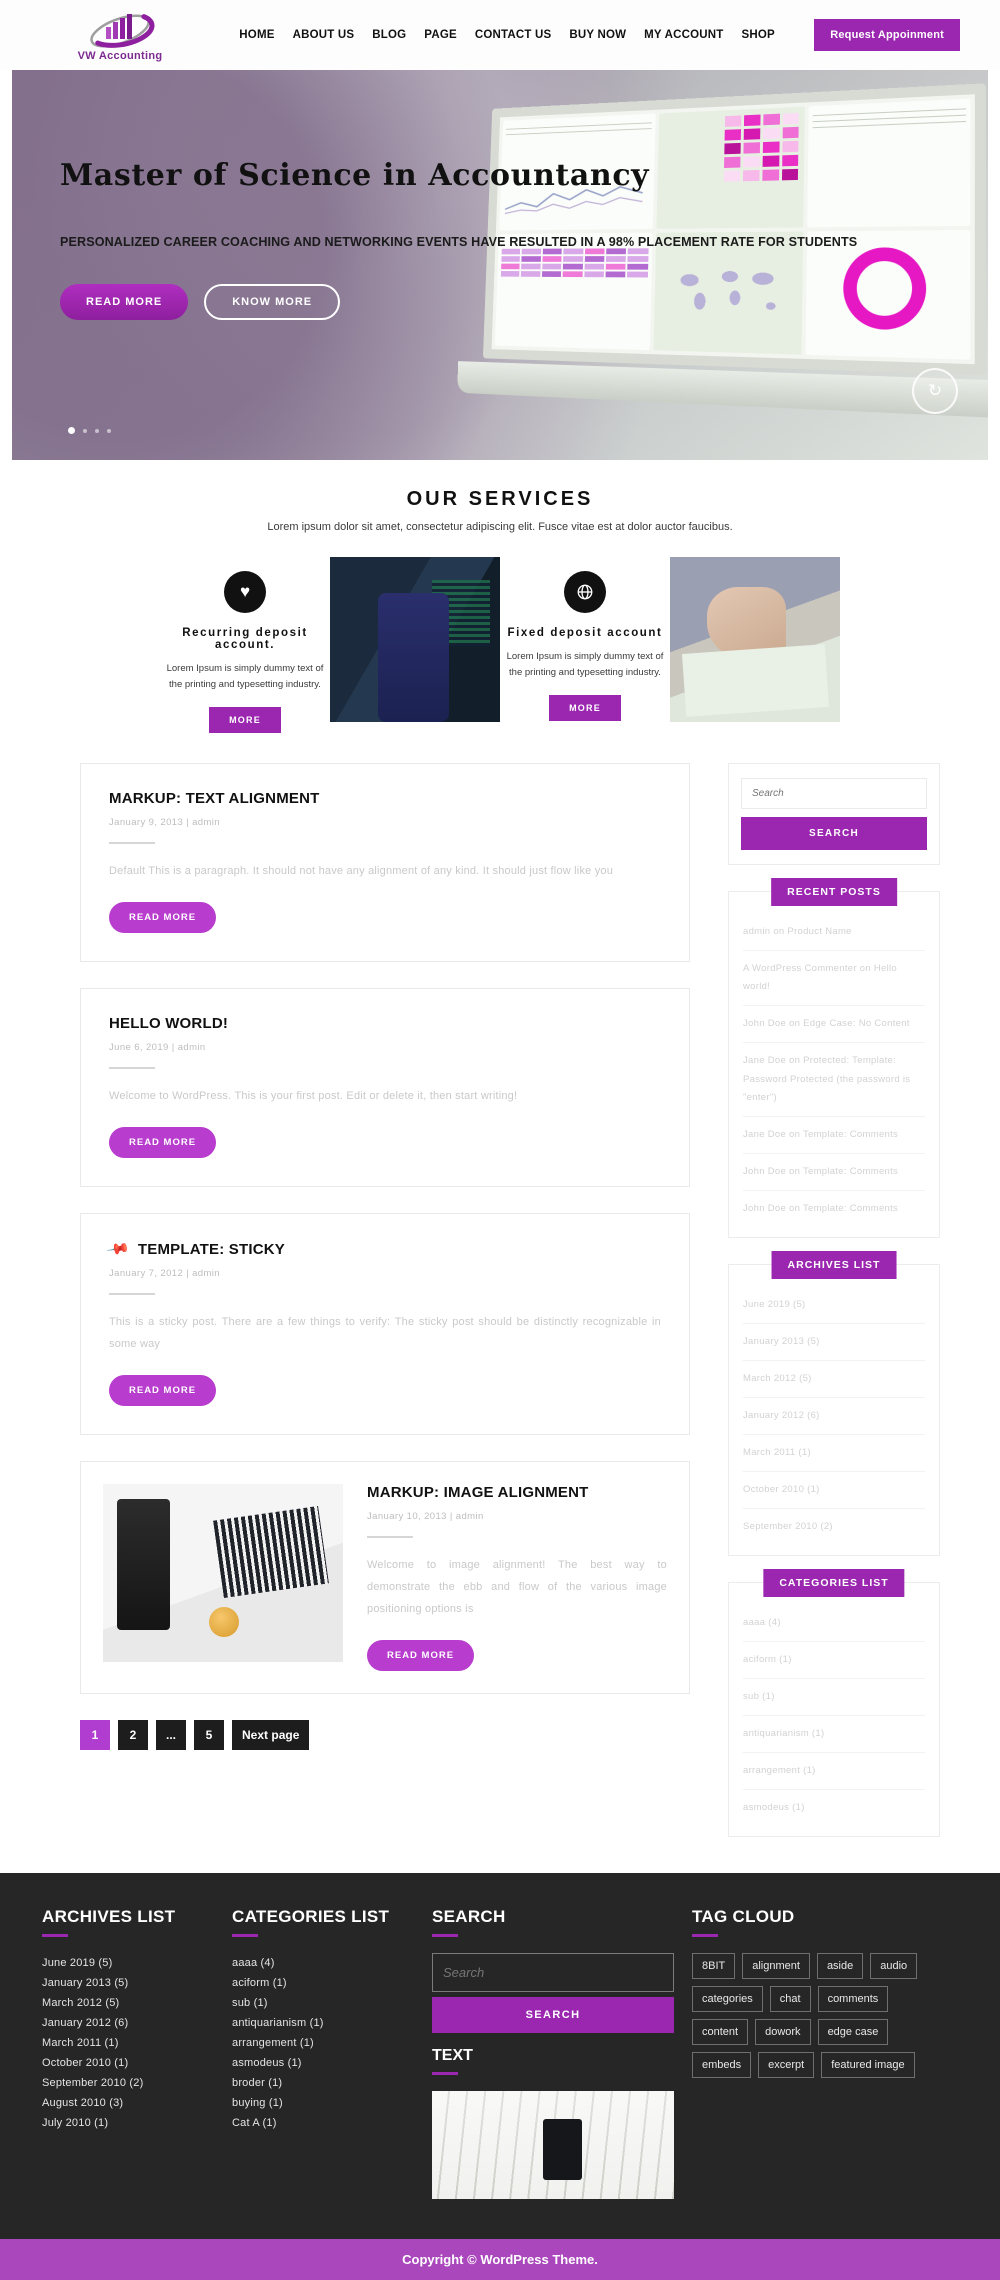 The image size is (1000, 2280). Describe the element at coordinates (389, 35) in the screenshot. I see `nav-item-blog: BLOG` at that location.